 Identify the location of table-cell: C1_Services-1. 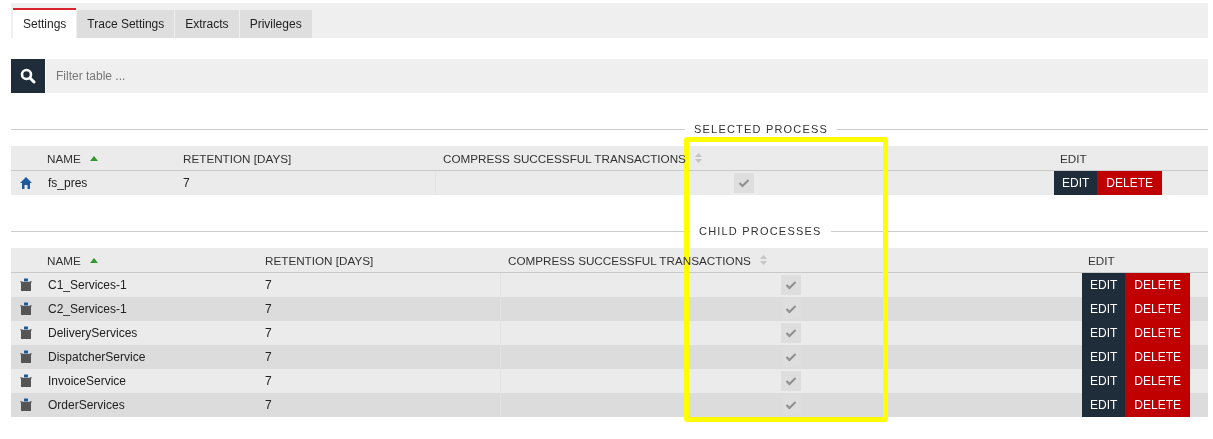
(148, 285).